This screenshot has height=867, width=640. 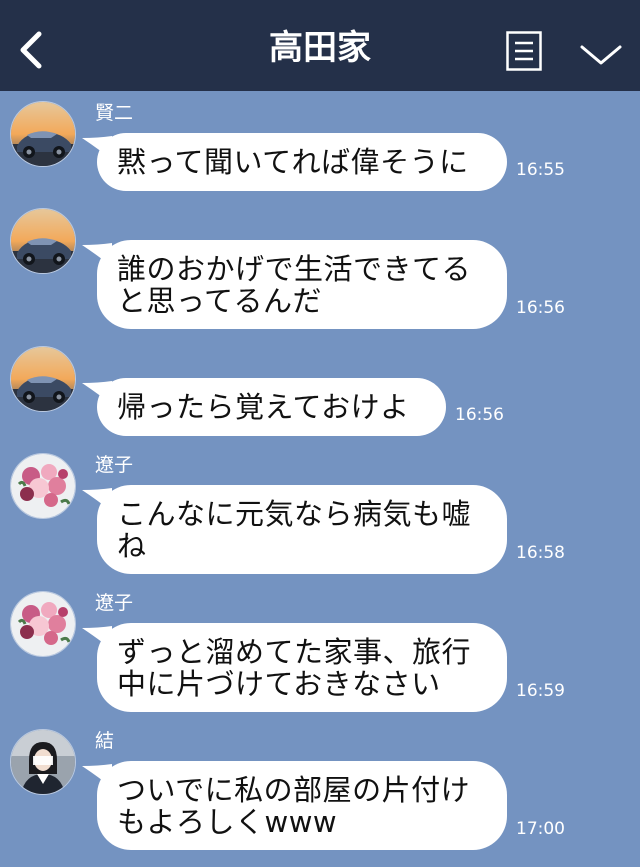 I want to click on message-text: ついでに私の部屋の片付け もよろしくwww, so click(x=294, y=805).